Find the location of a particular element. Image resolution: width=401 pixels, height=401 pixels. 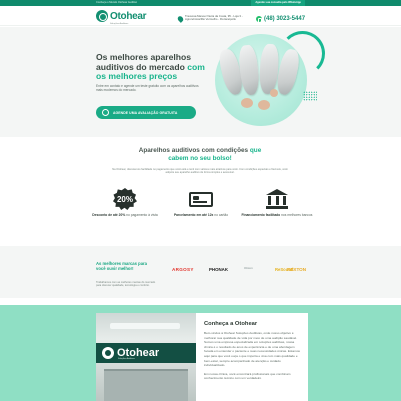

discount-badge-icon: 20% is located at coordinates (125, 199).